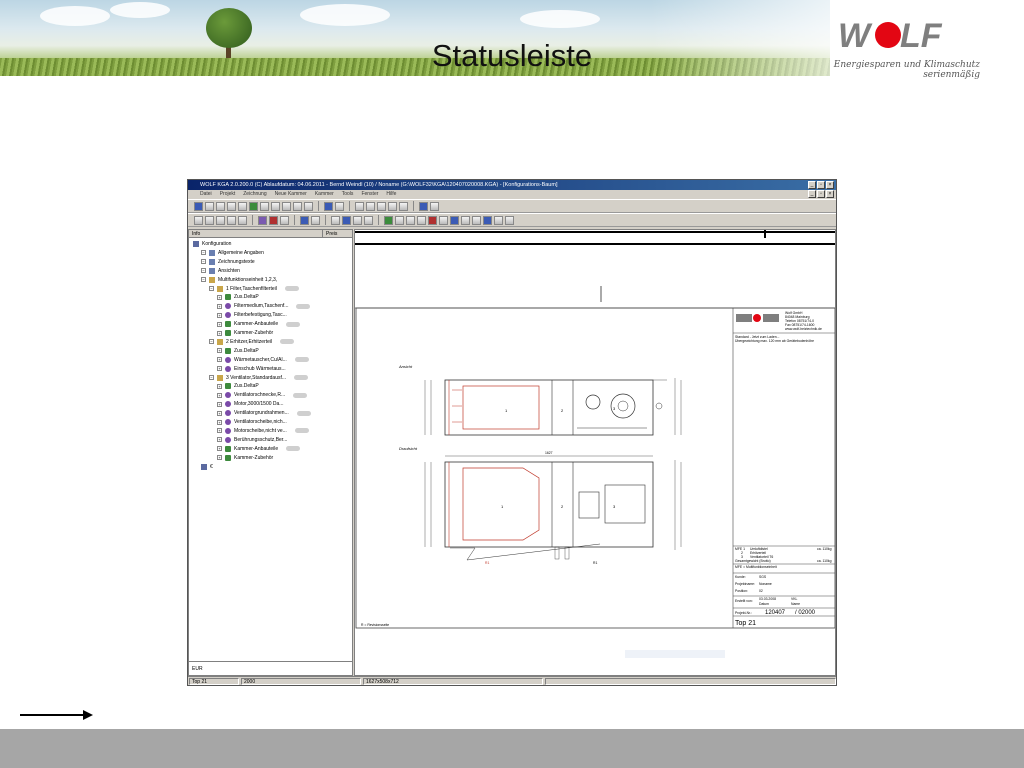 The image size is (1024, 768). Describe the element at coordinates (368, 220) in the screenshot. I see `copy-icon` at that location.